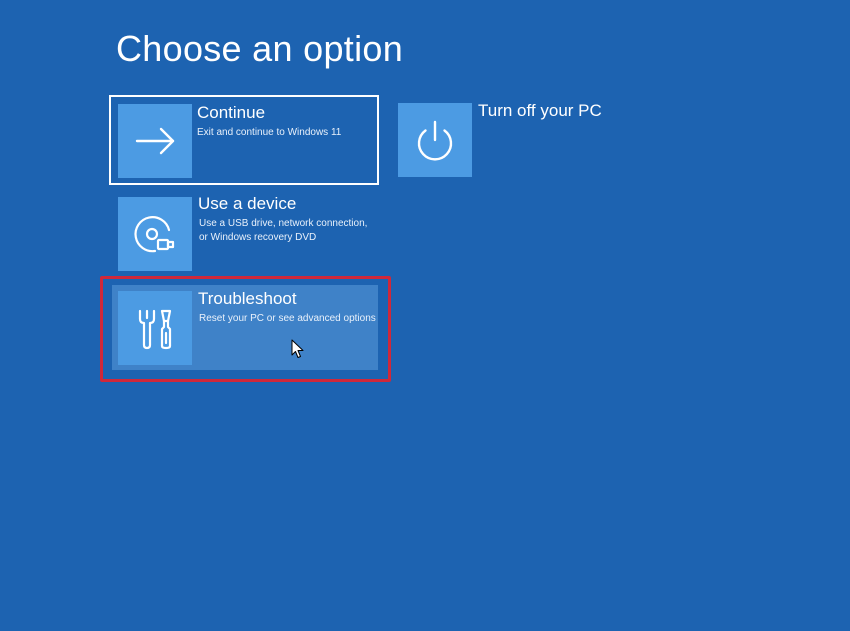  I want to click on troubleshoot-description: Reset your PC or see advanced options, so click(287, 318).